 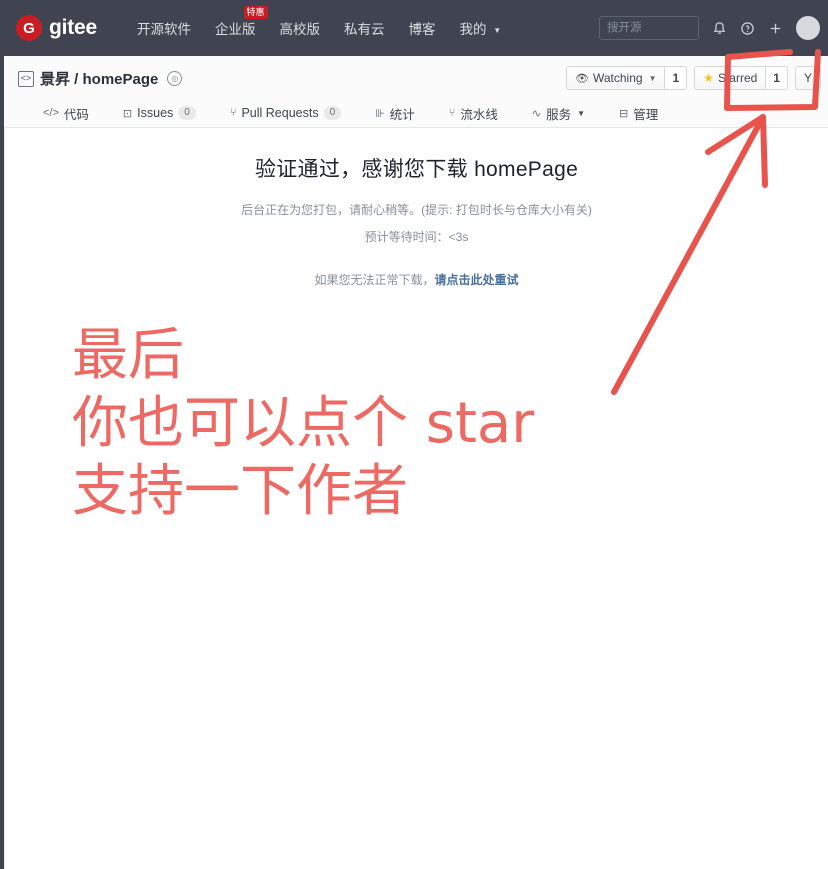 I want to click on tab-statistics-label: 统计, so click(x=402, y=114).